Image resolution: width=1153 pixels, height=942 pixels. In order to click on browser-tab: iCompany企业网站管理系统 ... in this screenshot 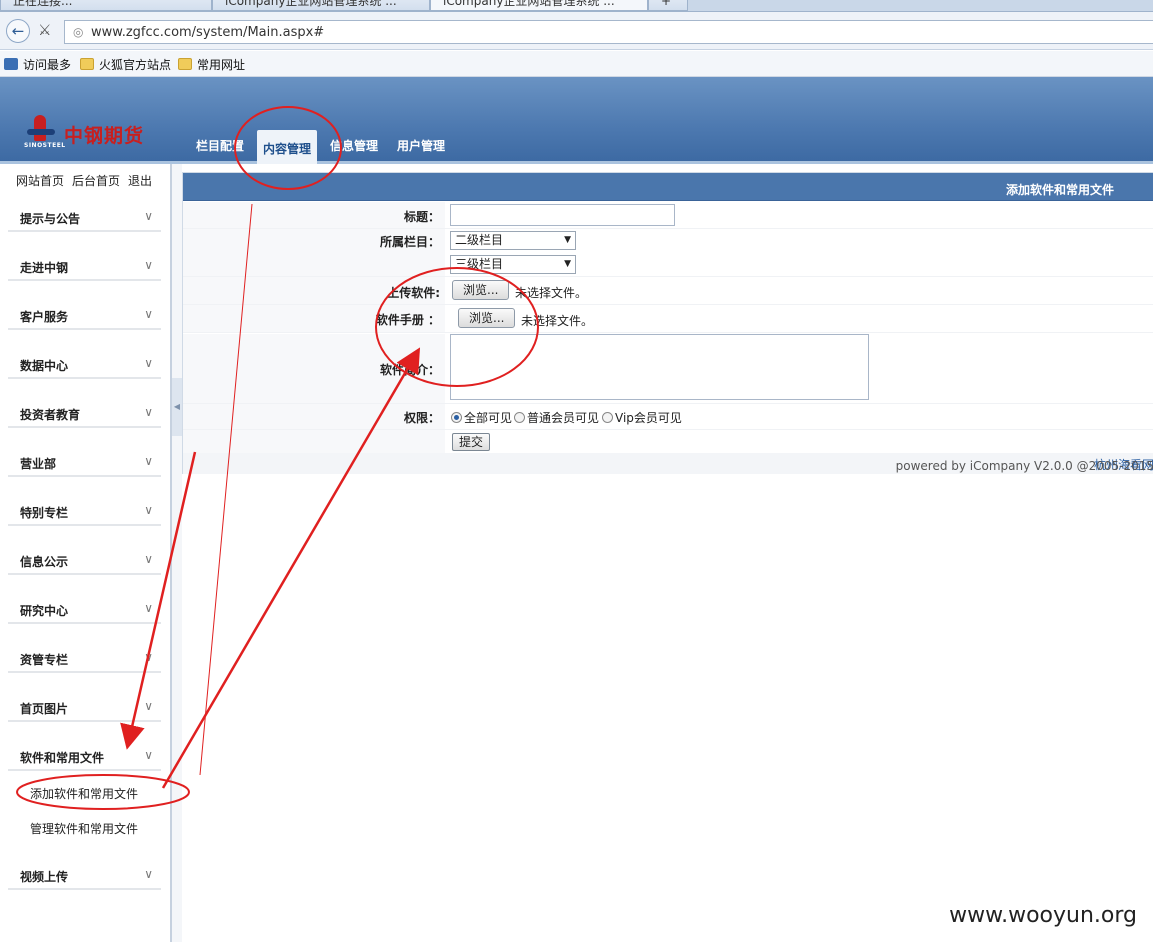, I will do `click(321, 5)`.